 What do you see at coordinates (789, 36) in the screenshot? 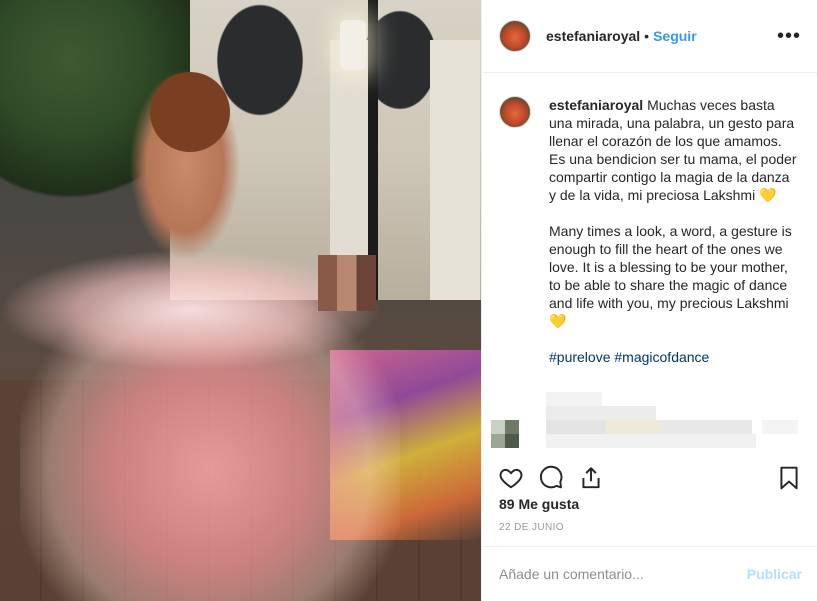
I see `more-horizontal-icon: •••` at bounding box center [789, 36].